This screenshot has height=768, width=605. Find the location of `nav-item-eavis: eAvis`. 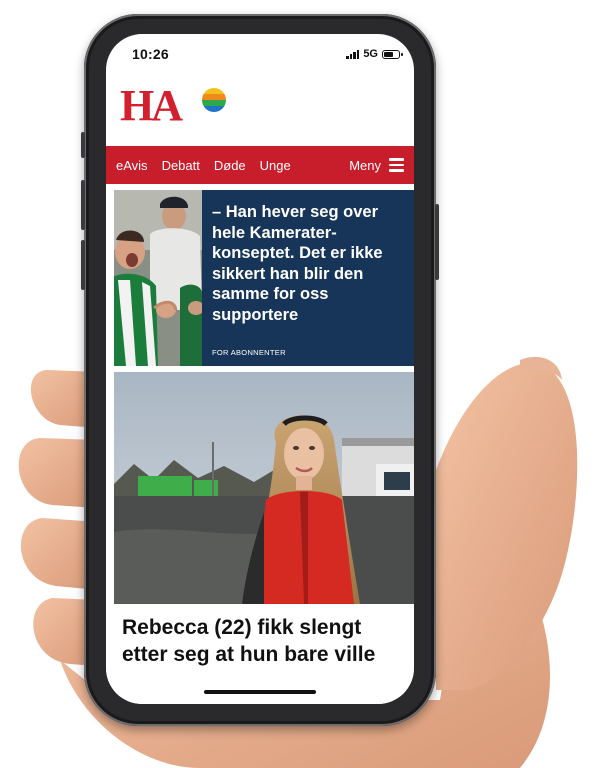

nav-item-eavis: eAvis is located at coordinates (132, 165).